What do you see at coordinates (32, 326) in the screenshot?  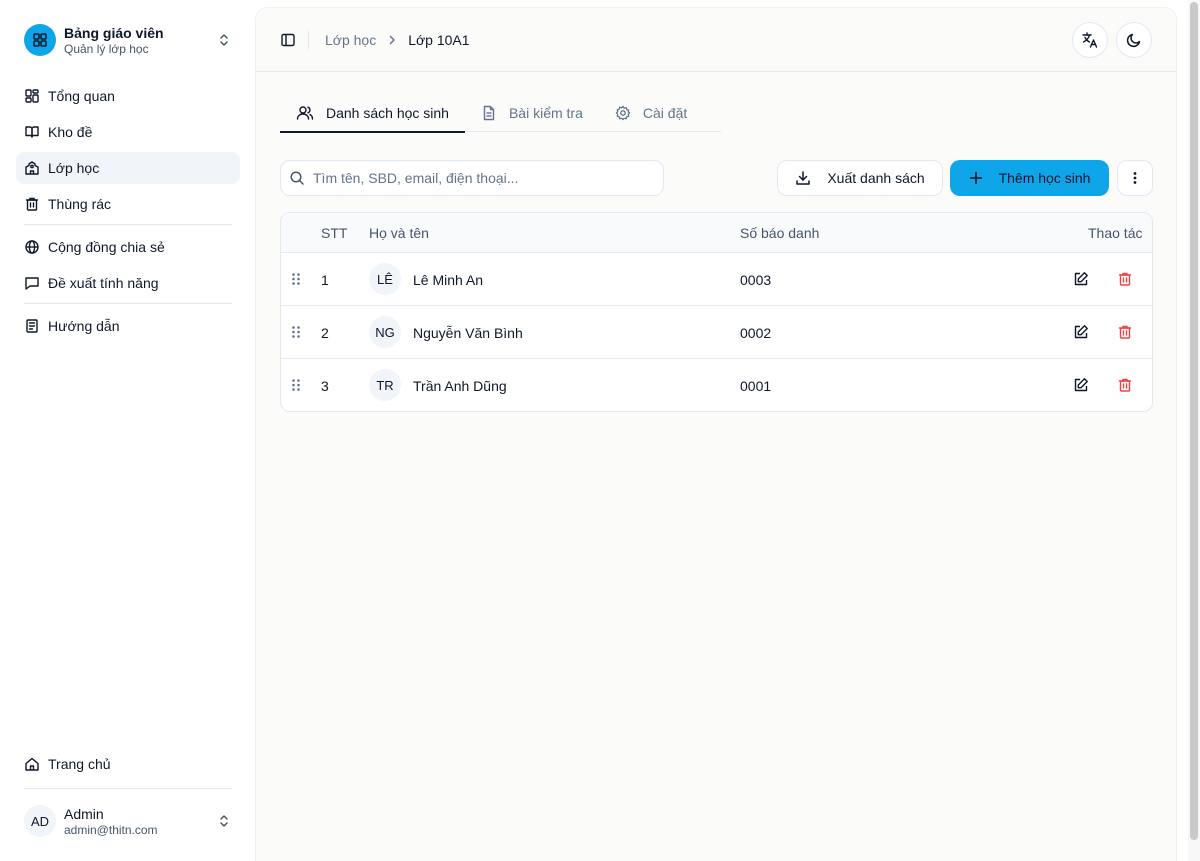 I see `guide-icon` at bounding box center [32, 326].